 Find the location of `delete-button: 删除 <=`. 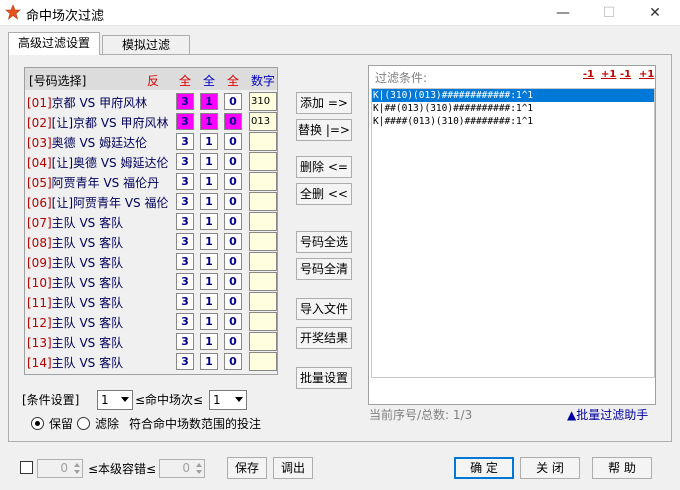

delete-button: 删除 <= is located at coordinates (324, 167).